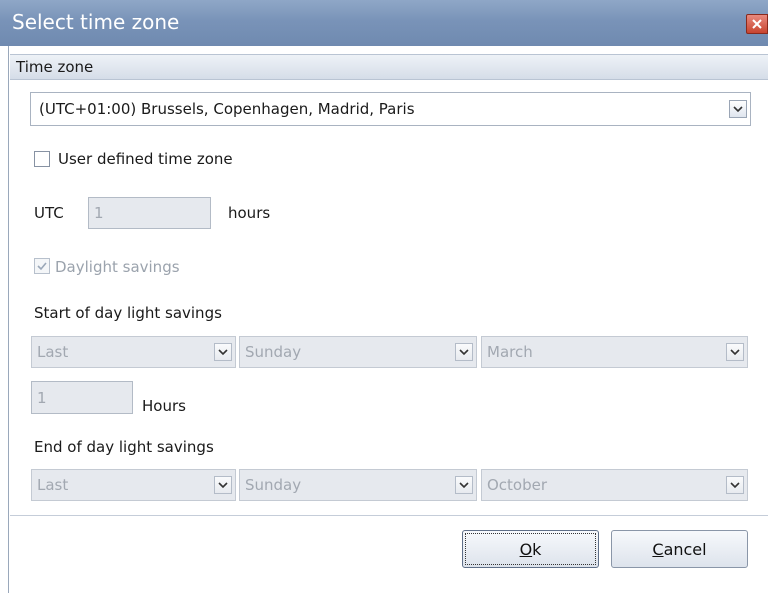 The width and height of the screenshot is (768, 593). What do you see at coordinates (128, 313) in the screenshot?
I see `start-dst-heading: Start of day light savings` at bounding box center [128, 313].